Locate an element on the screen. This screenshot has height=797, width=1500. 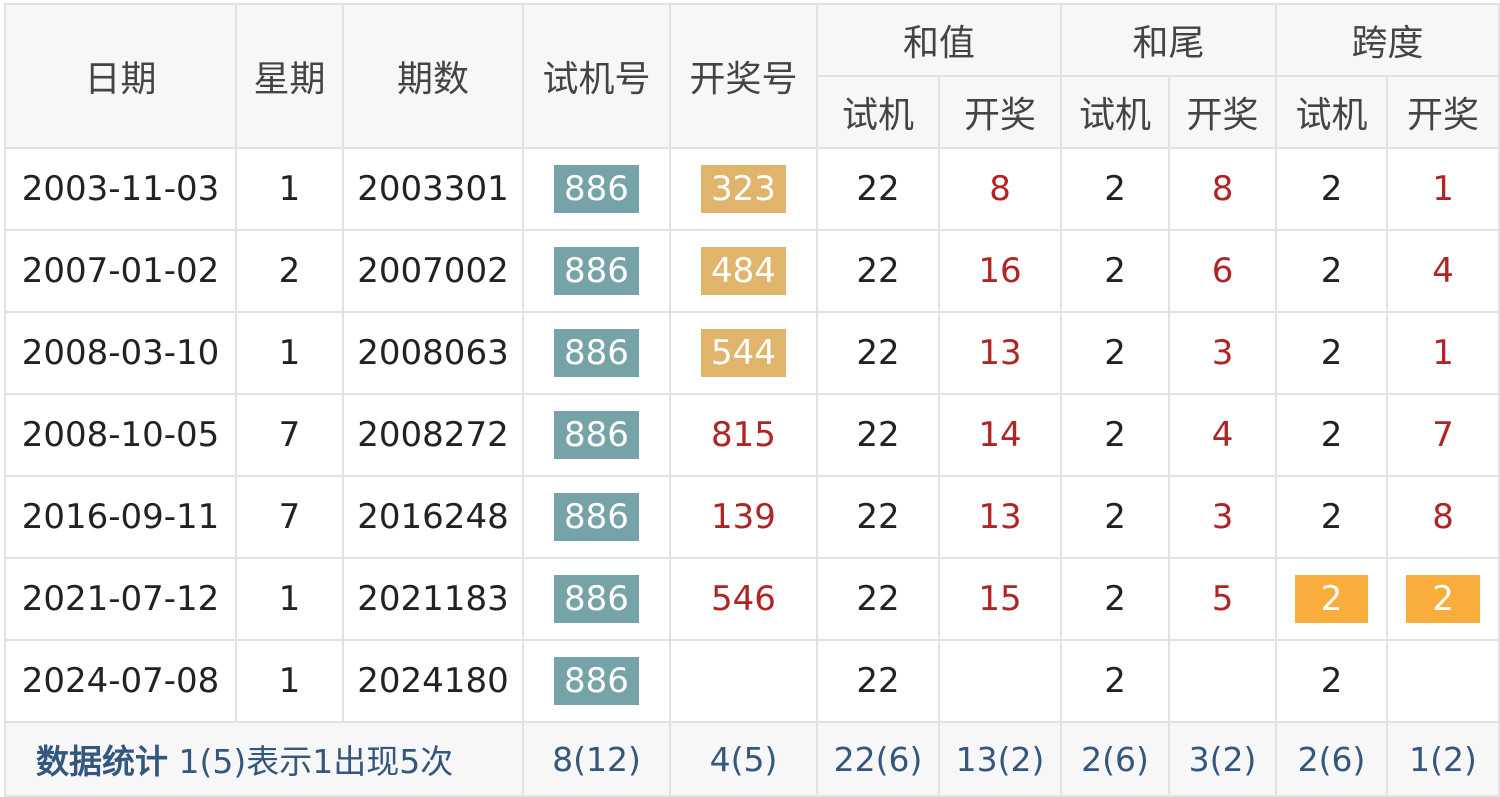
cell-date: 2024-07-08 is located at coordinates (120, 681).